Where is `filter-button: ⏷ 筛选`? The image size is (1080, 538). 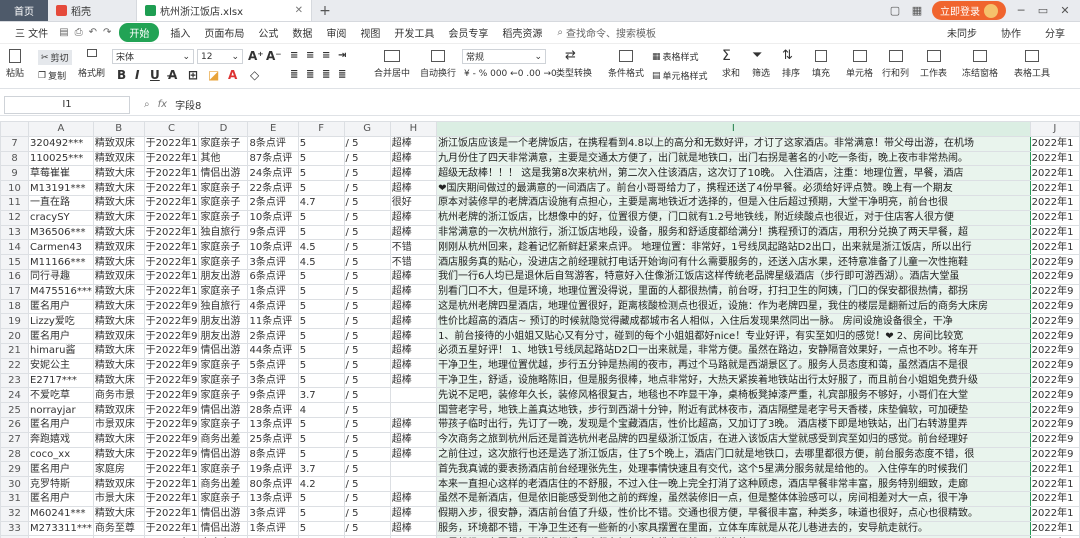
filter-button: ⏷ 筛选 is located at coordinates (761, 63).